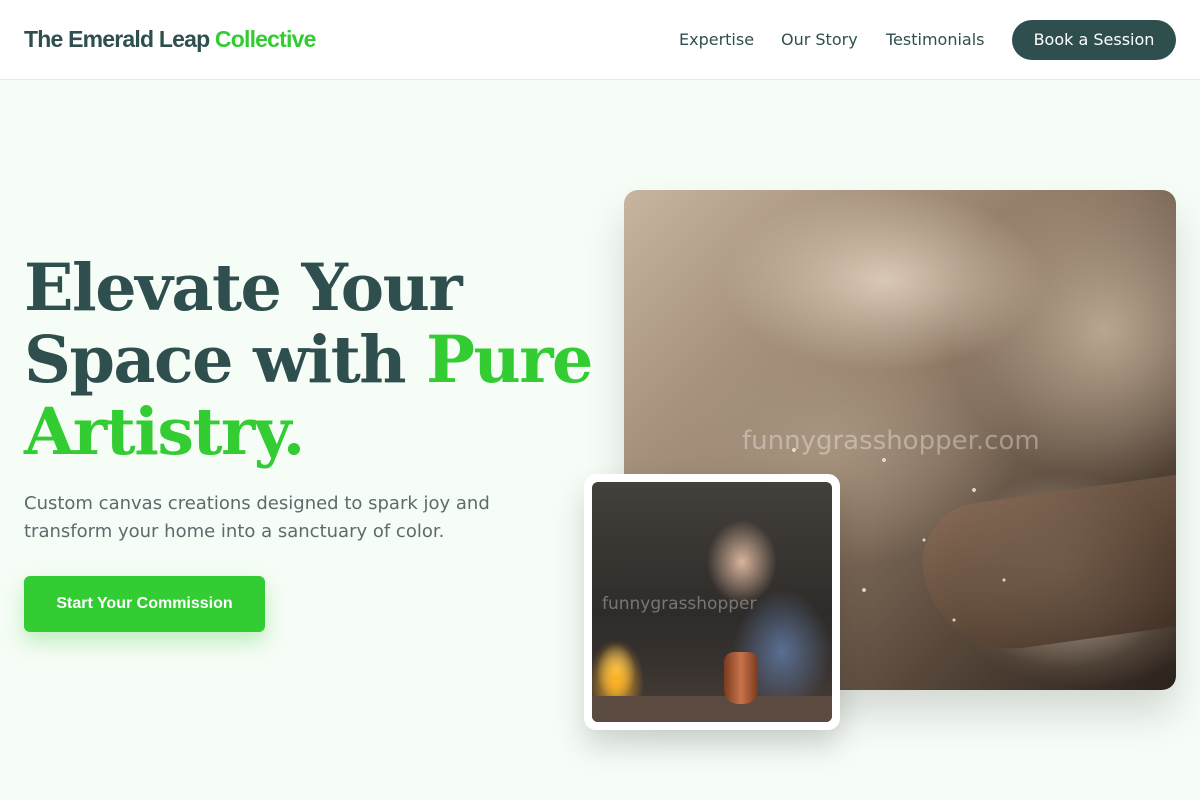  Describe the element at coordinates (741, 678) in the screenshot. I see `copper-pot-shape` at that location.